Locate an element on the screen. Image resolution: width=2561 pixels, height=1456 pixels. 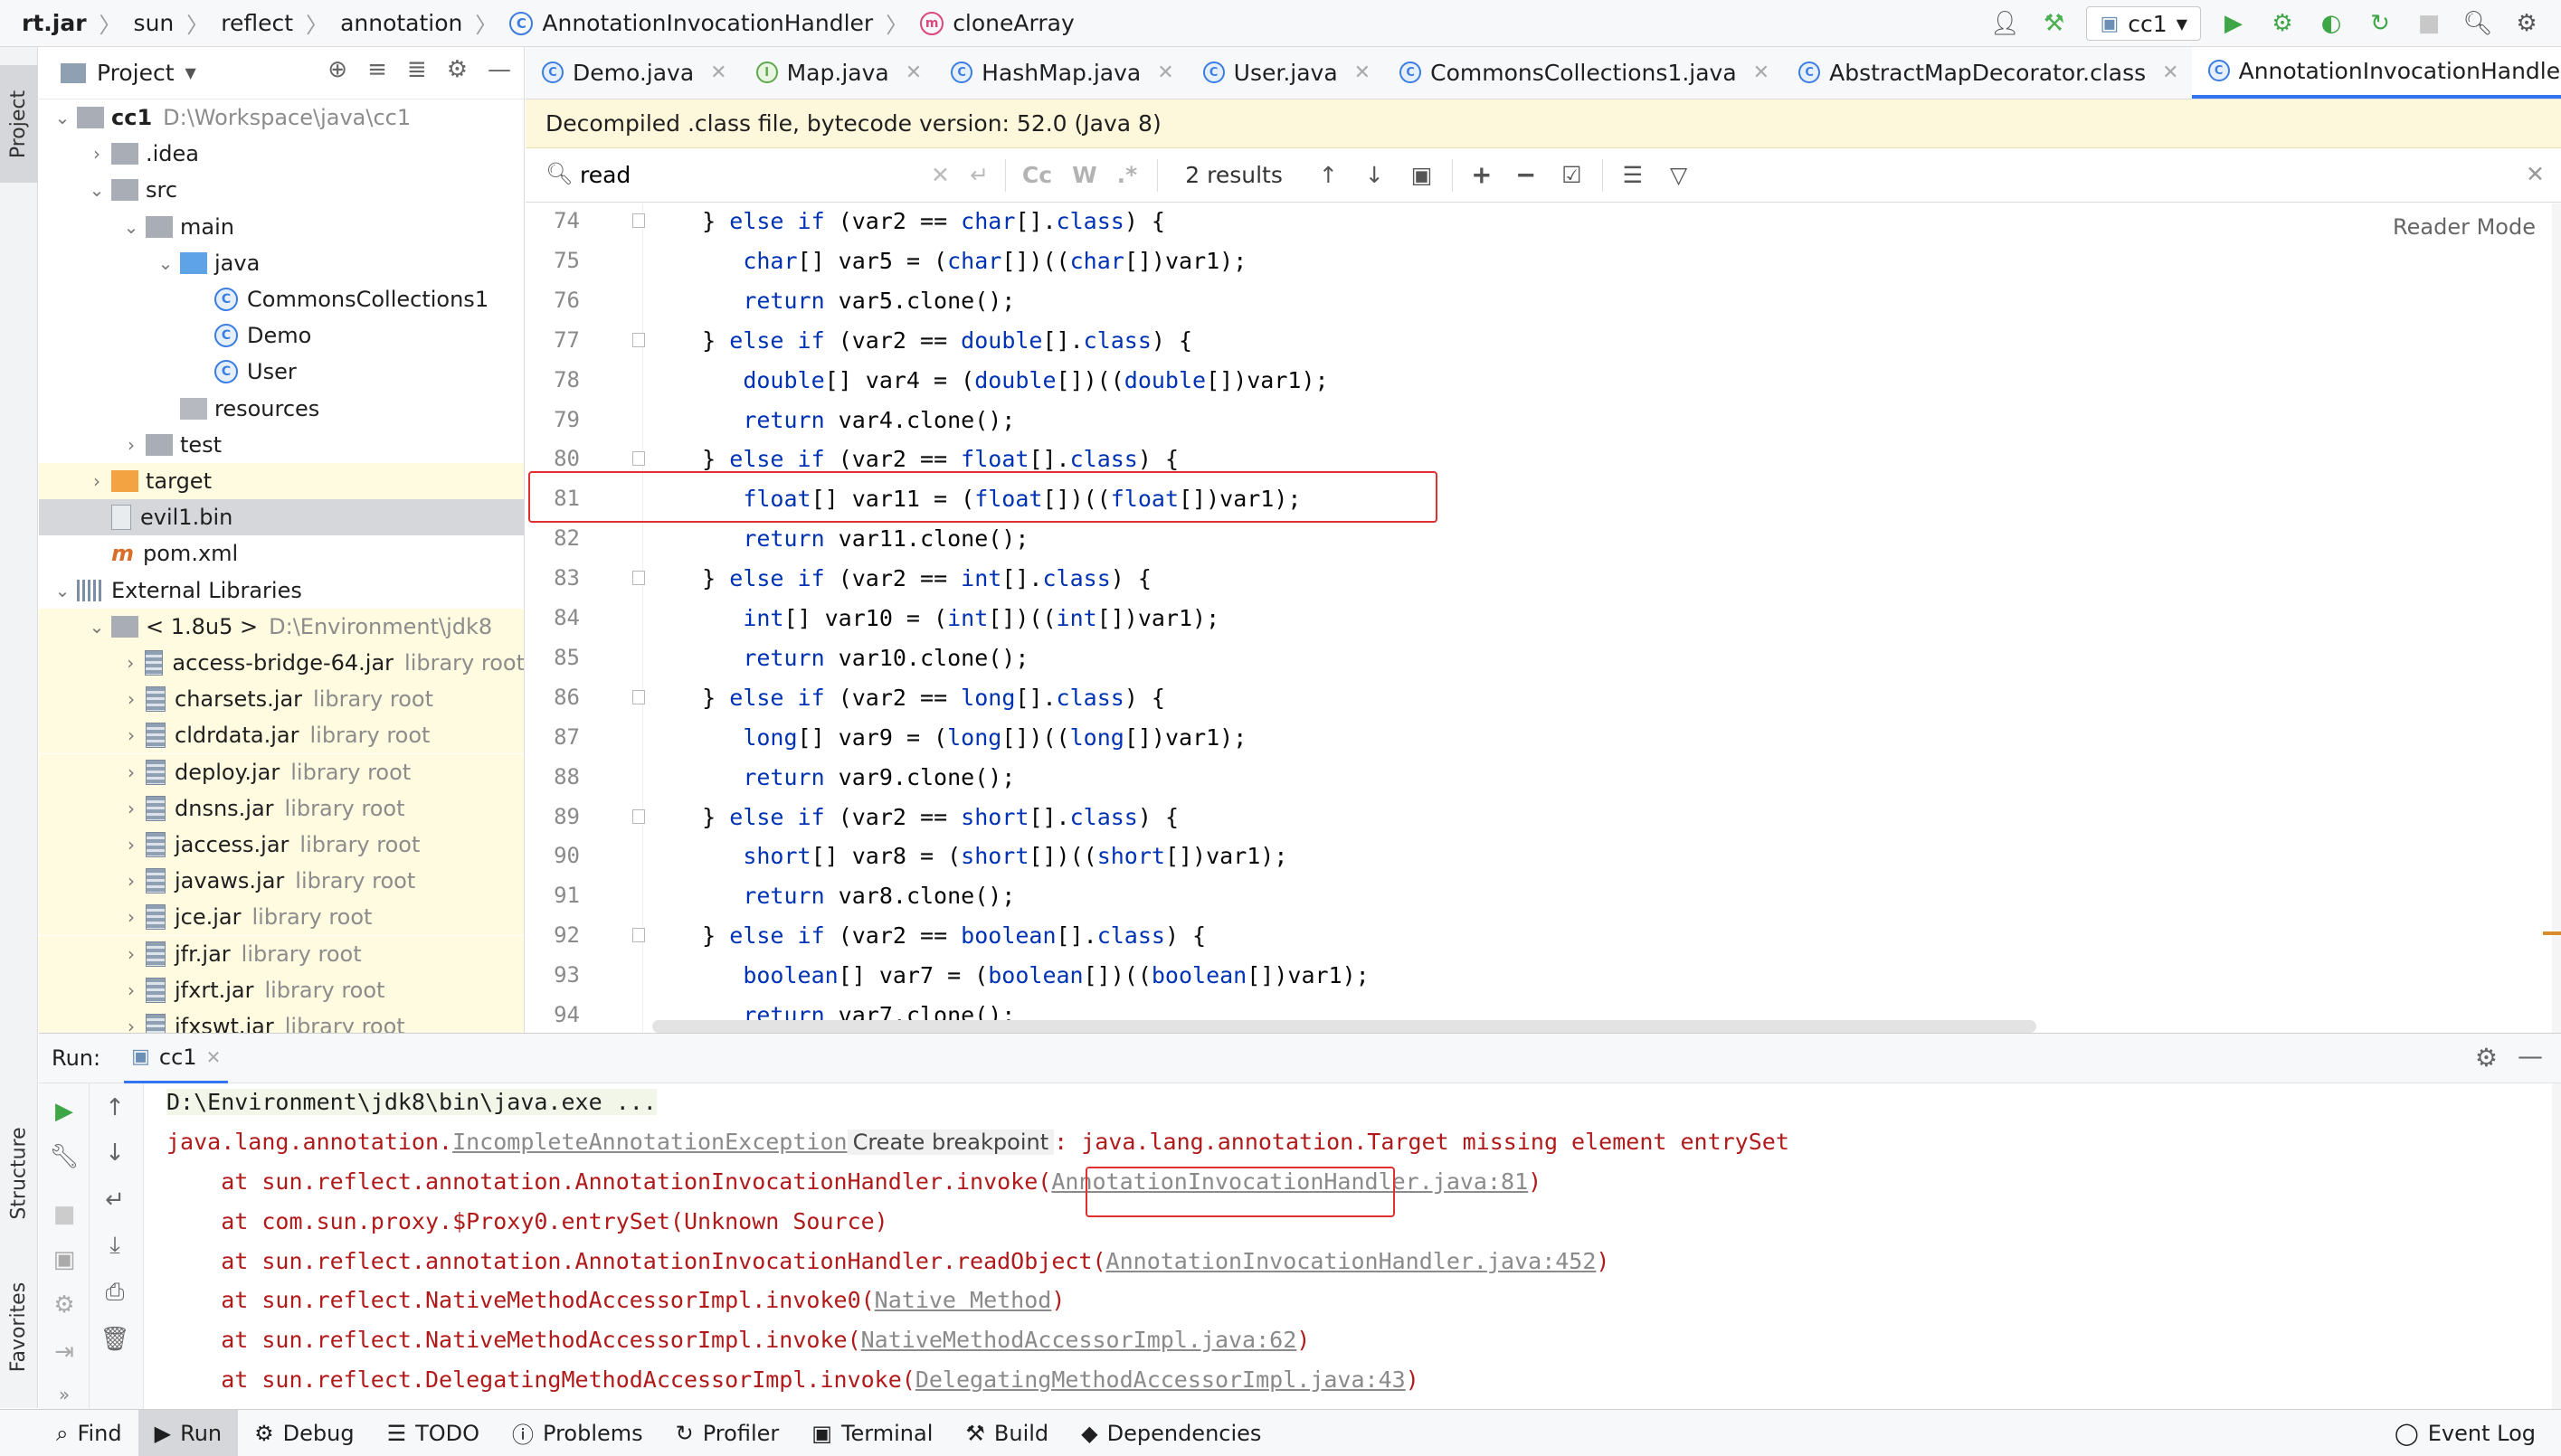
history-icon: ↵ is located at coordinates (979, 175).